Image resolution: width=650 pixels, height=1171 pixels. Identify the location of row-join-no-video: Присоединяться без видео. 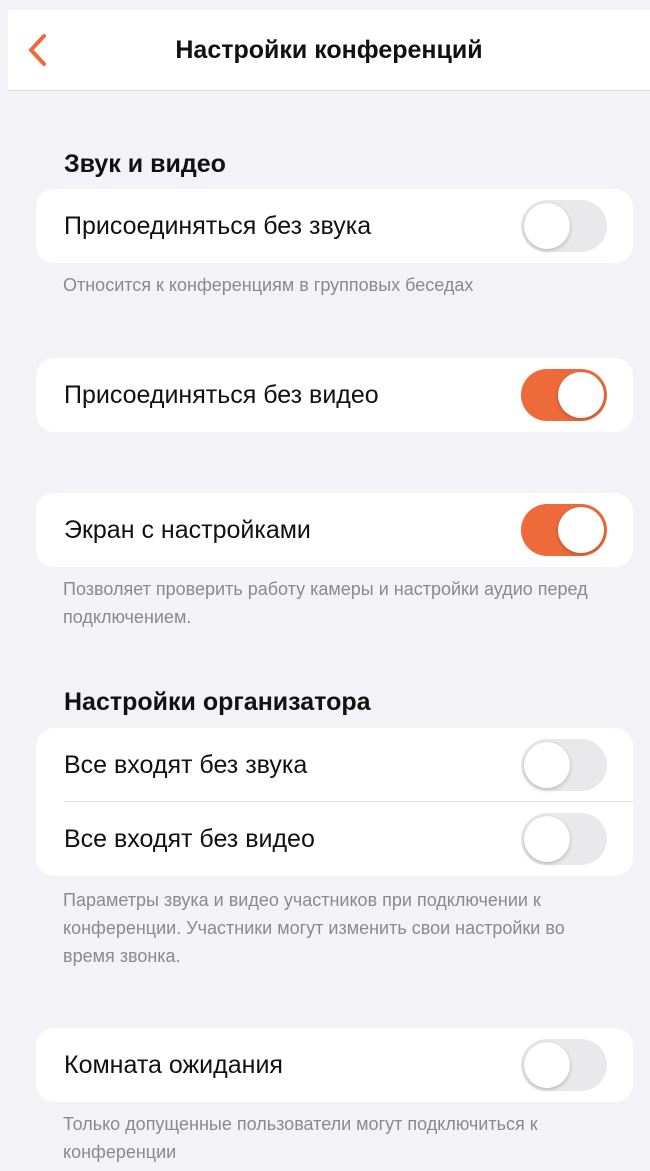
(334, 395).